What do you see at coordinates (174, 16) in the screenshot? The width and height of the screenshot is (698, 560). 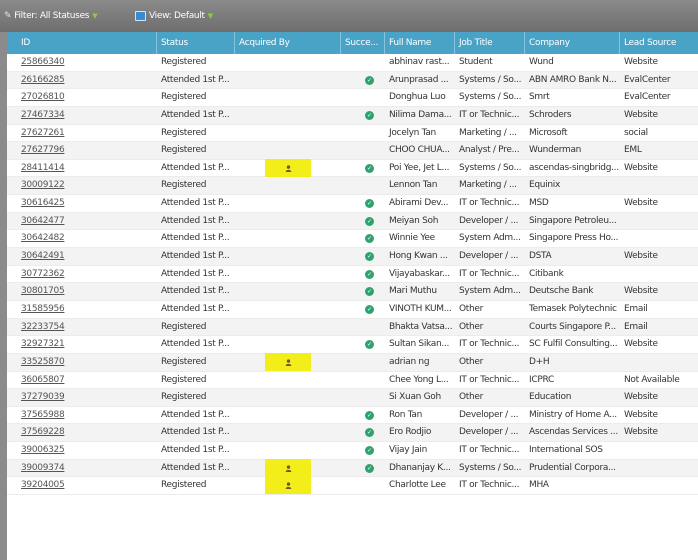 I see `view-dropdown: View: Default ▼` at bounding box center [174, 16].